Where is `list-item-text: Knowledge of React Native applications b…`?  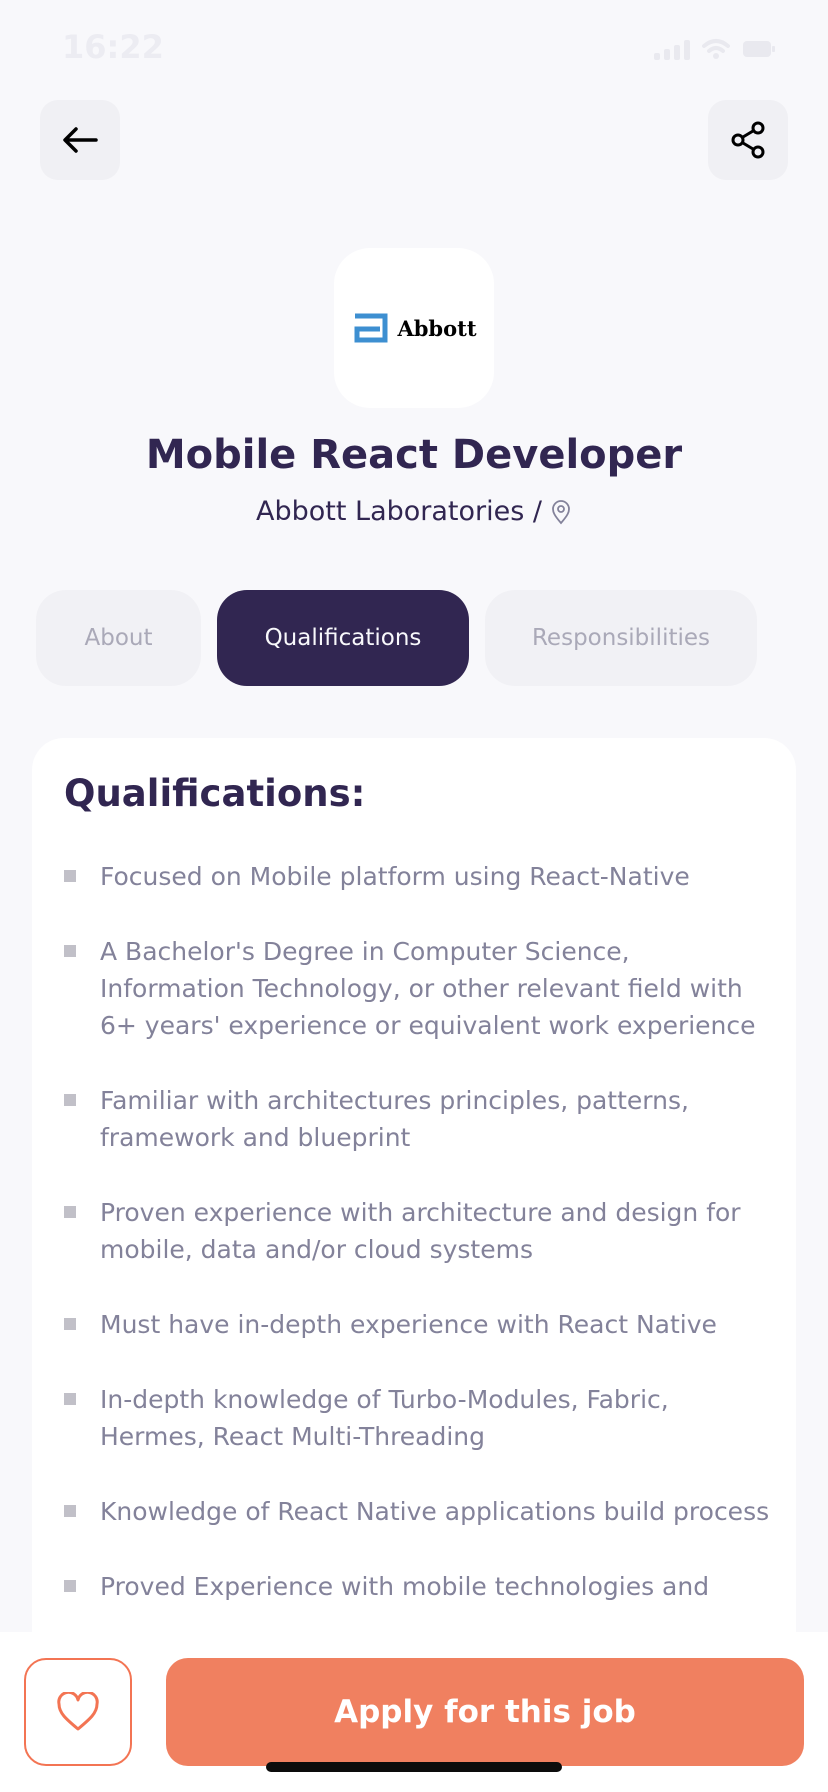 list-item-text: Knowledge of React Native applications b… is located at coordinates (435, 1511).